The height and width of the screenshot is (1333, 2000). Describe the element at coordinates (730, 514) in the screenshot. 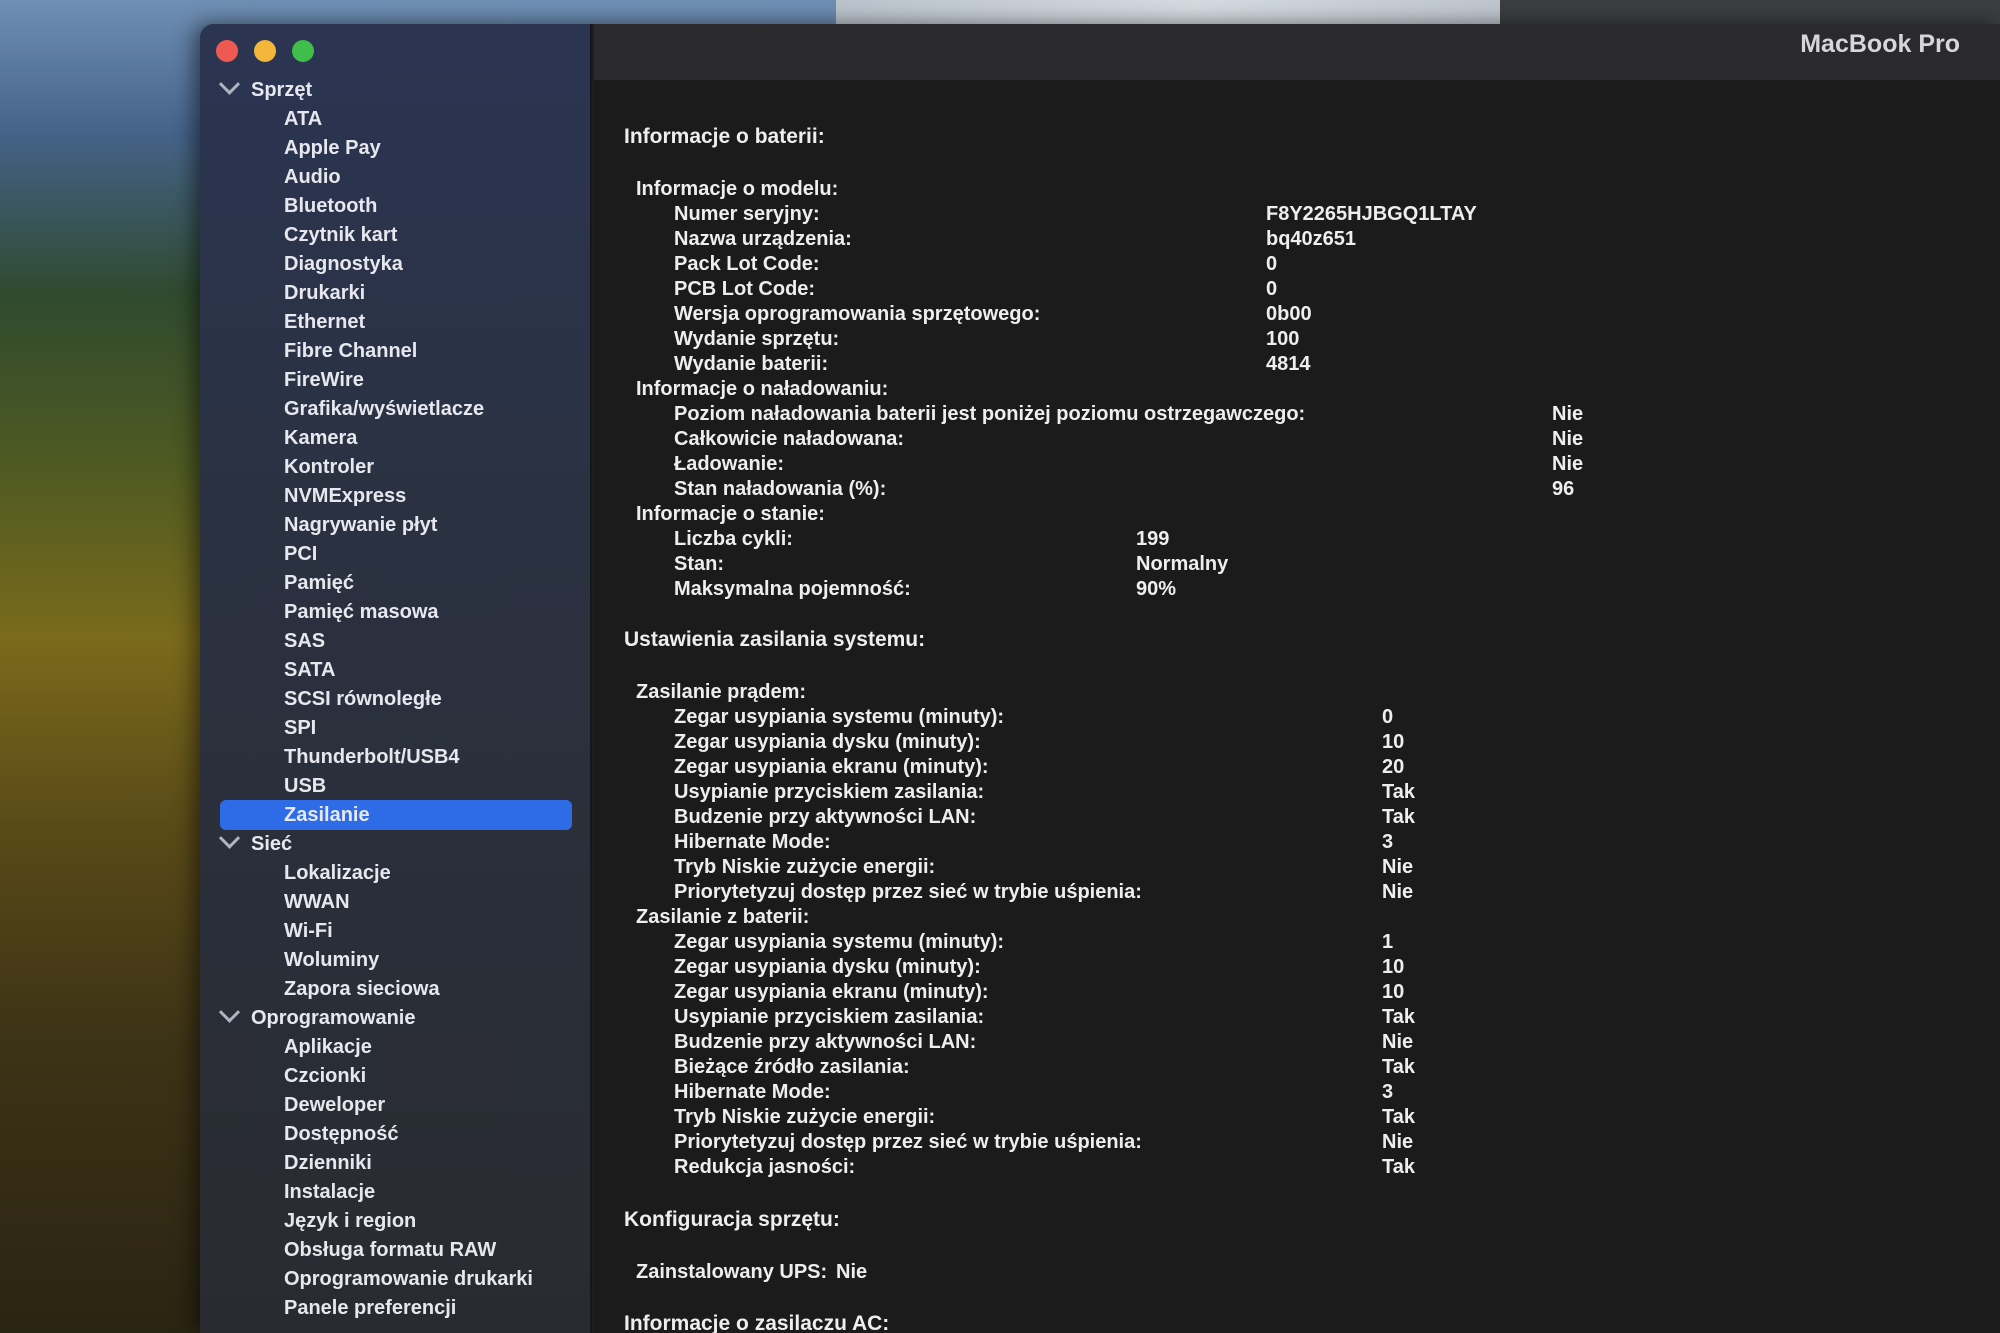

I see `subsection-label: Informacje o stanie:` at that location.